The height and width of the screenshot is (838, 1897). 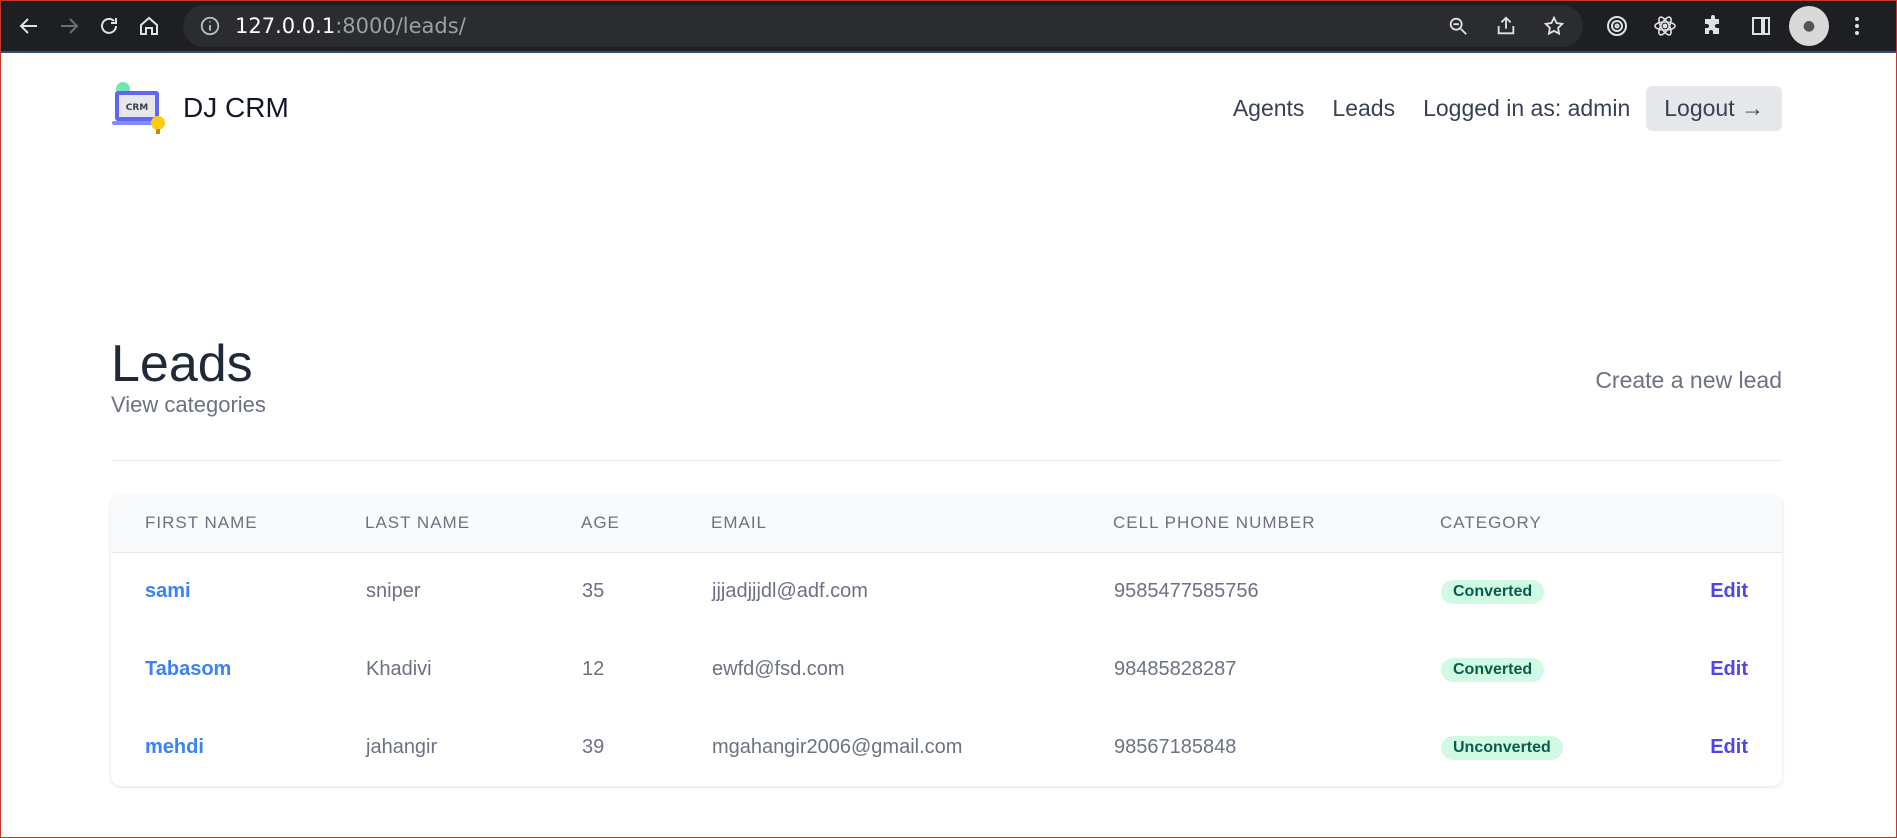 What do you see at coordinates (739, 523) in the screenshot?
I see `column-header: EMAIL` at bounding box center [739, 523].